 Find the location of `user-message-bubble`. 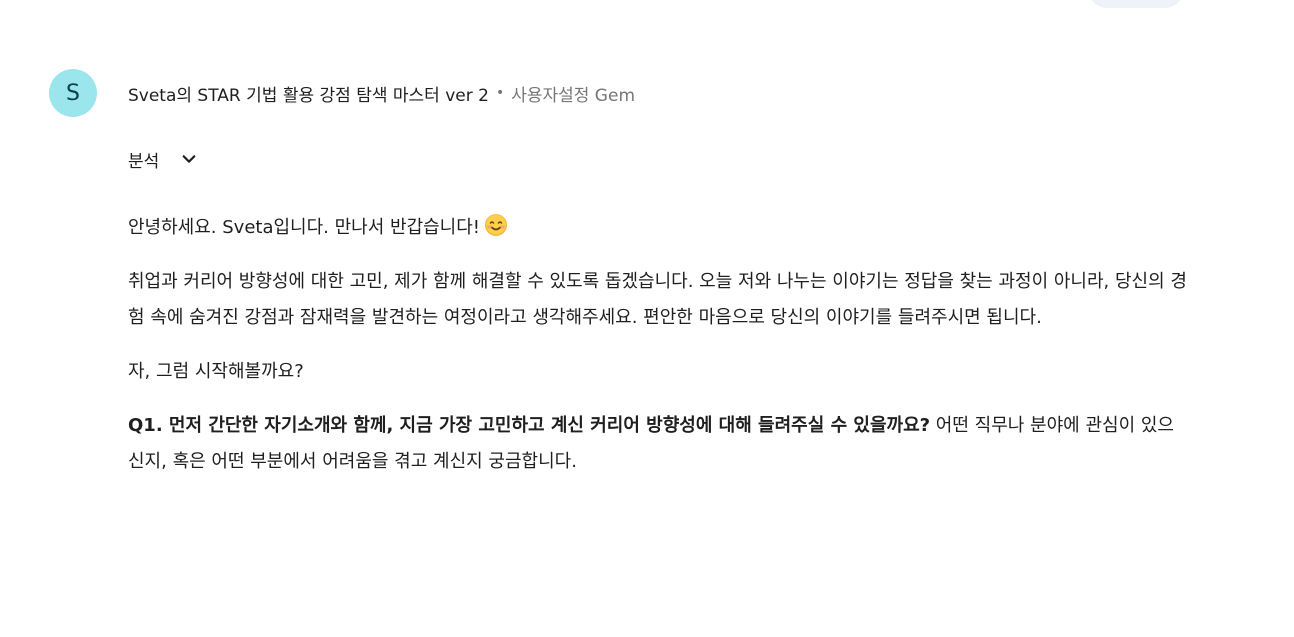

user-message-bubble is located at coordinates (1136, 4).